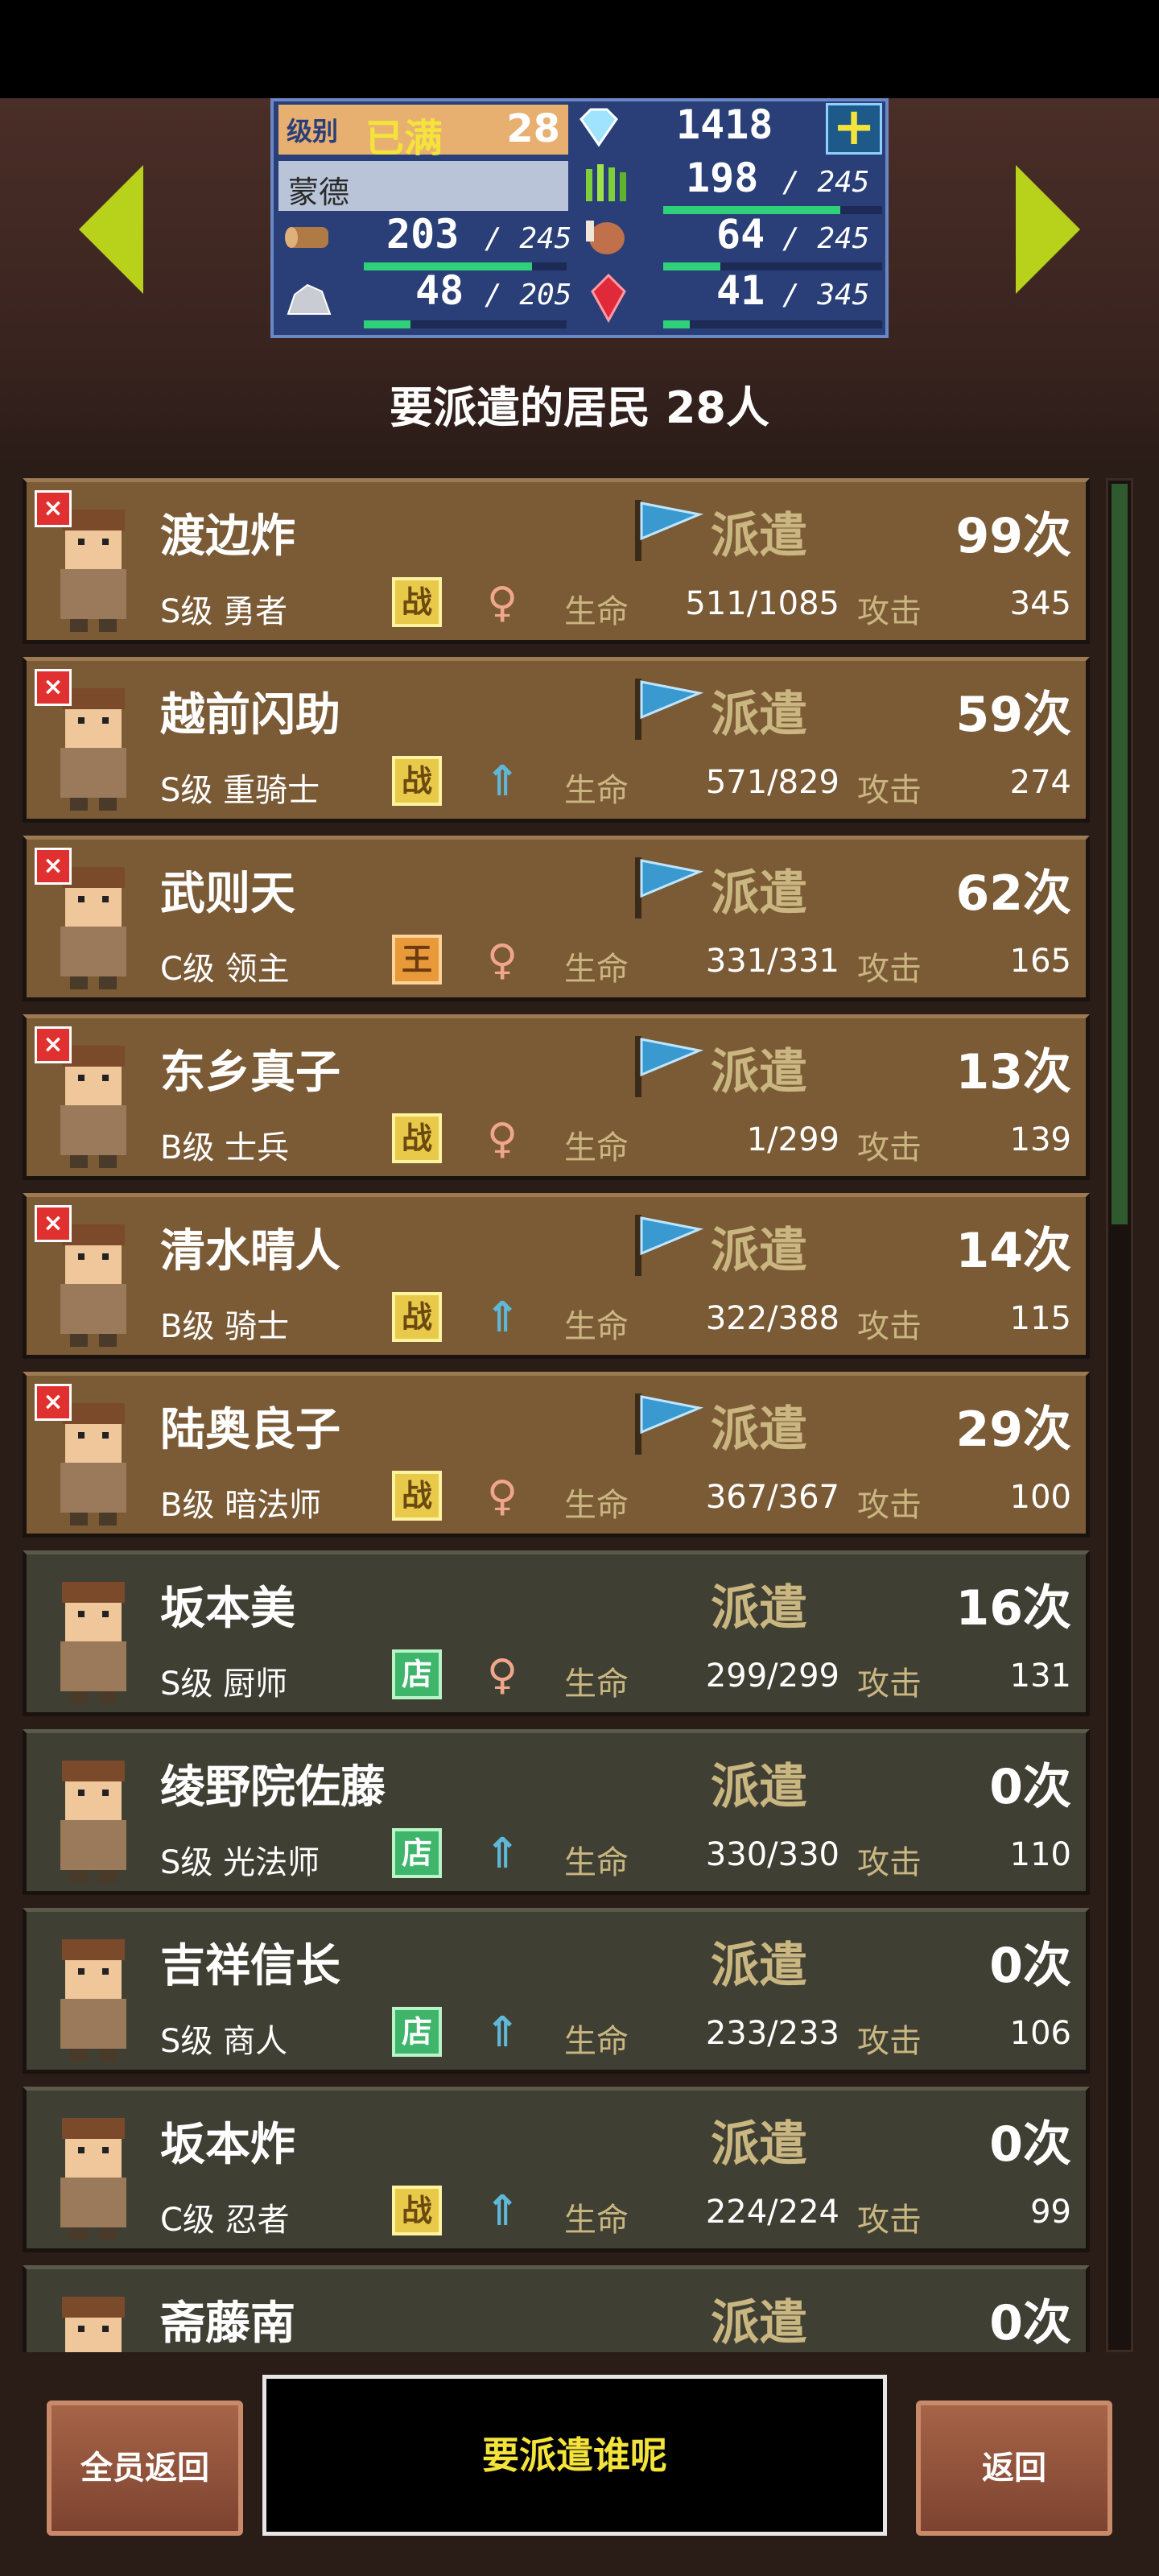  I want to click on ore-value: 48, so click(440, 290).